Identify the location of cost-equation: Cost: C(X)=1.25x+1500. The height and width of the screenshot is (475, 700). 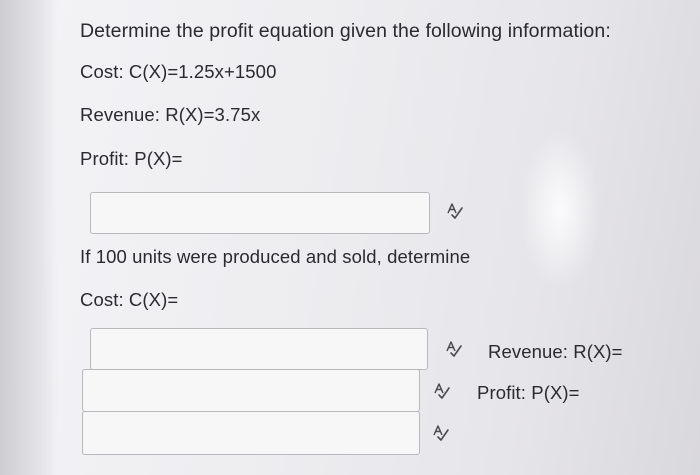
(178, 71).